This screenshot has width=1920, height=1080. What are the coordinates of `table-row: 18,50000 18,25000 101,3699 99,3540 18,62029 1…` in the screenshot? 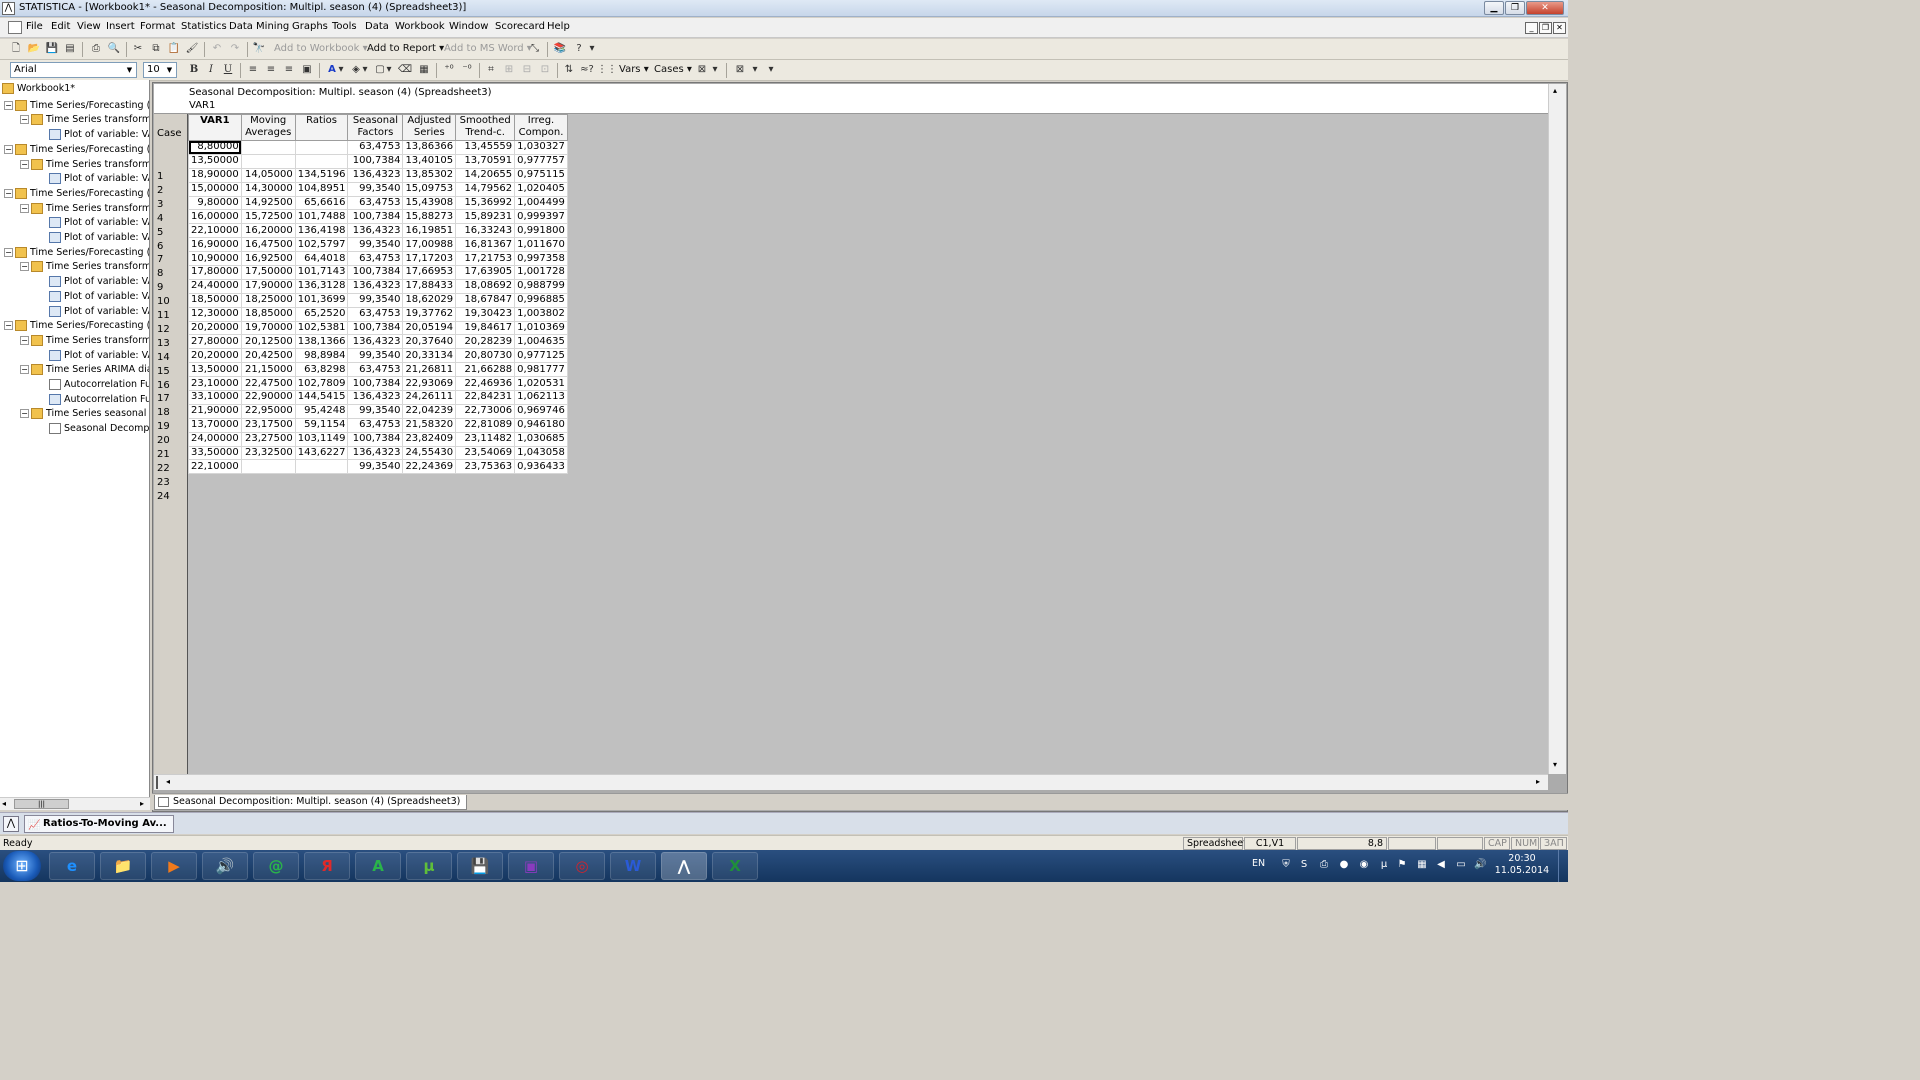 It's located at (378, 300).